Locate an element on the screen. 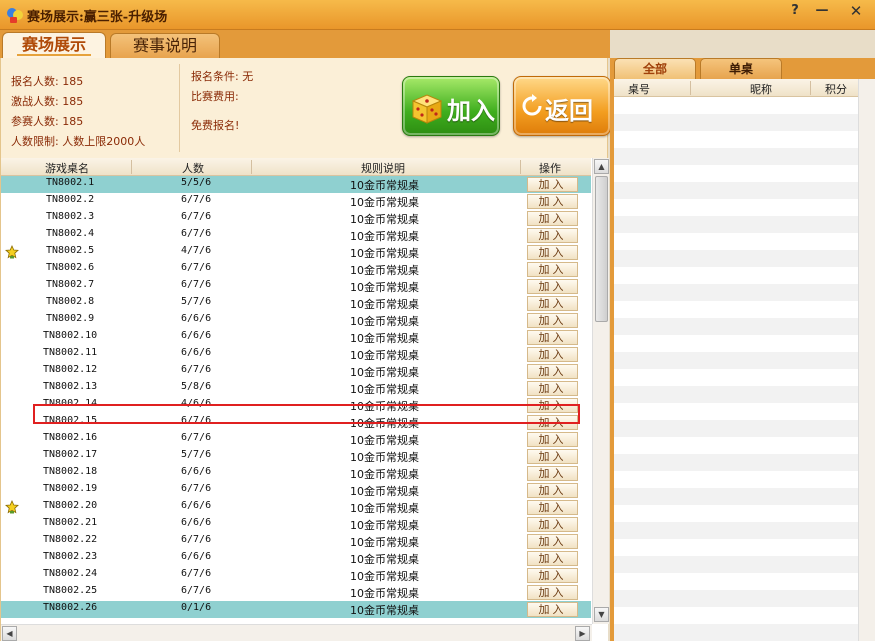 The image size is (875, 641). table-row: TN8002.19 6/7/6 10金币常规桌 加入 is located at coordinates (296, 490).